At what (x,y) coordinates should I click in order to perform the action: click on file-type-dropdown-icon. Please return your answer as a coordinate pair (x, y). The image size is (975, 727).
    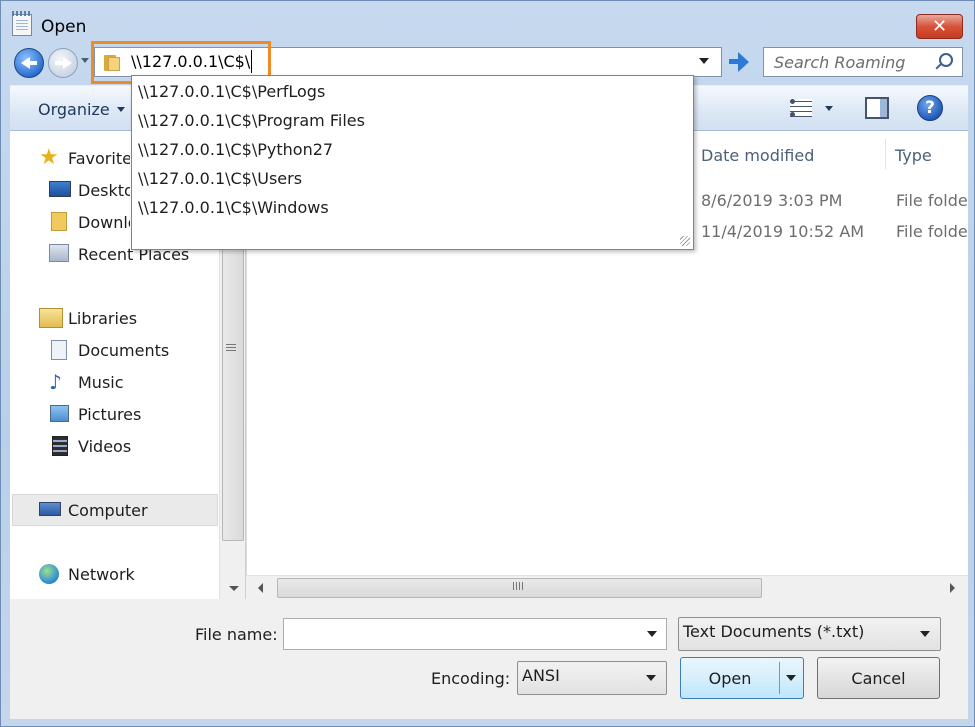
    Looking at the image, I should click on (925, 634).